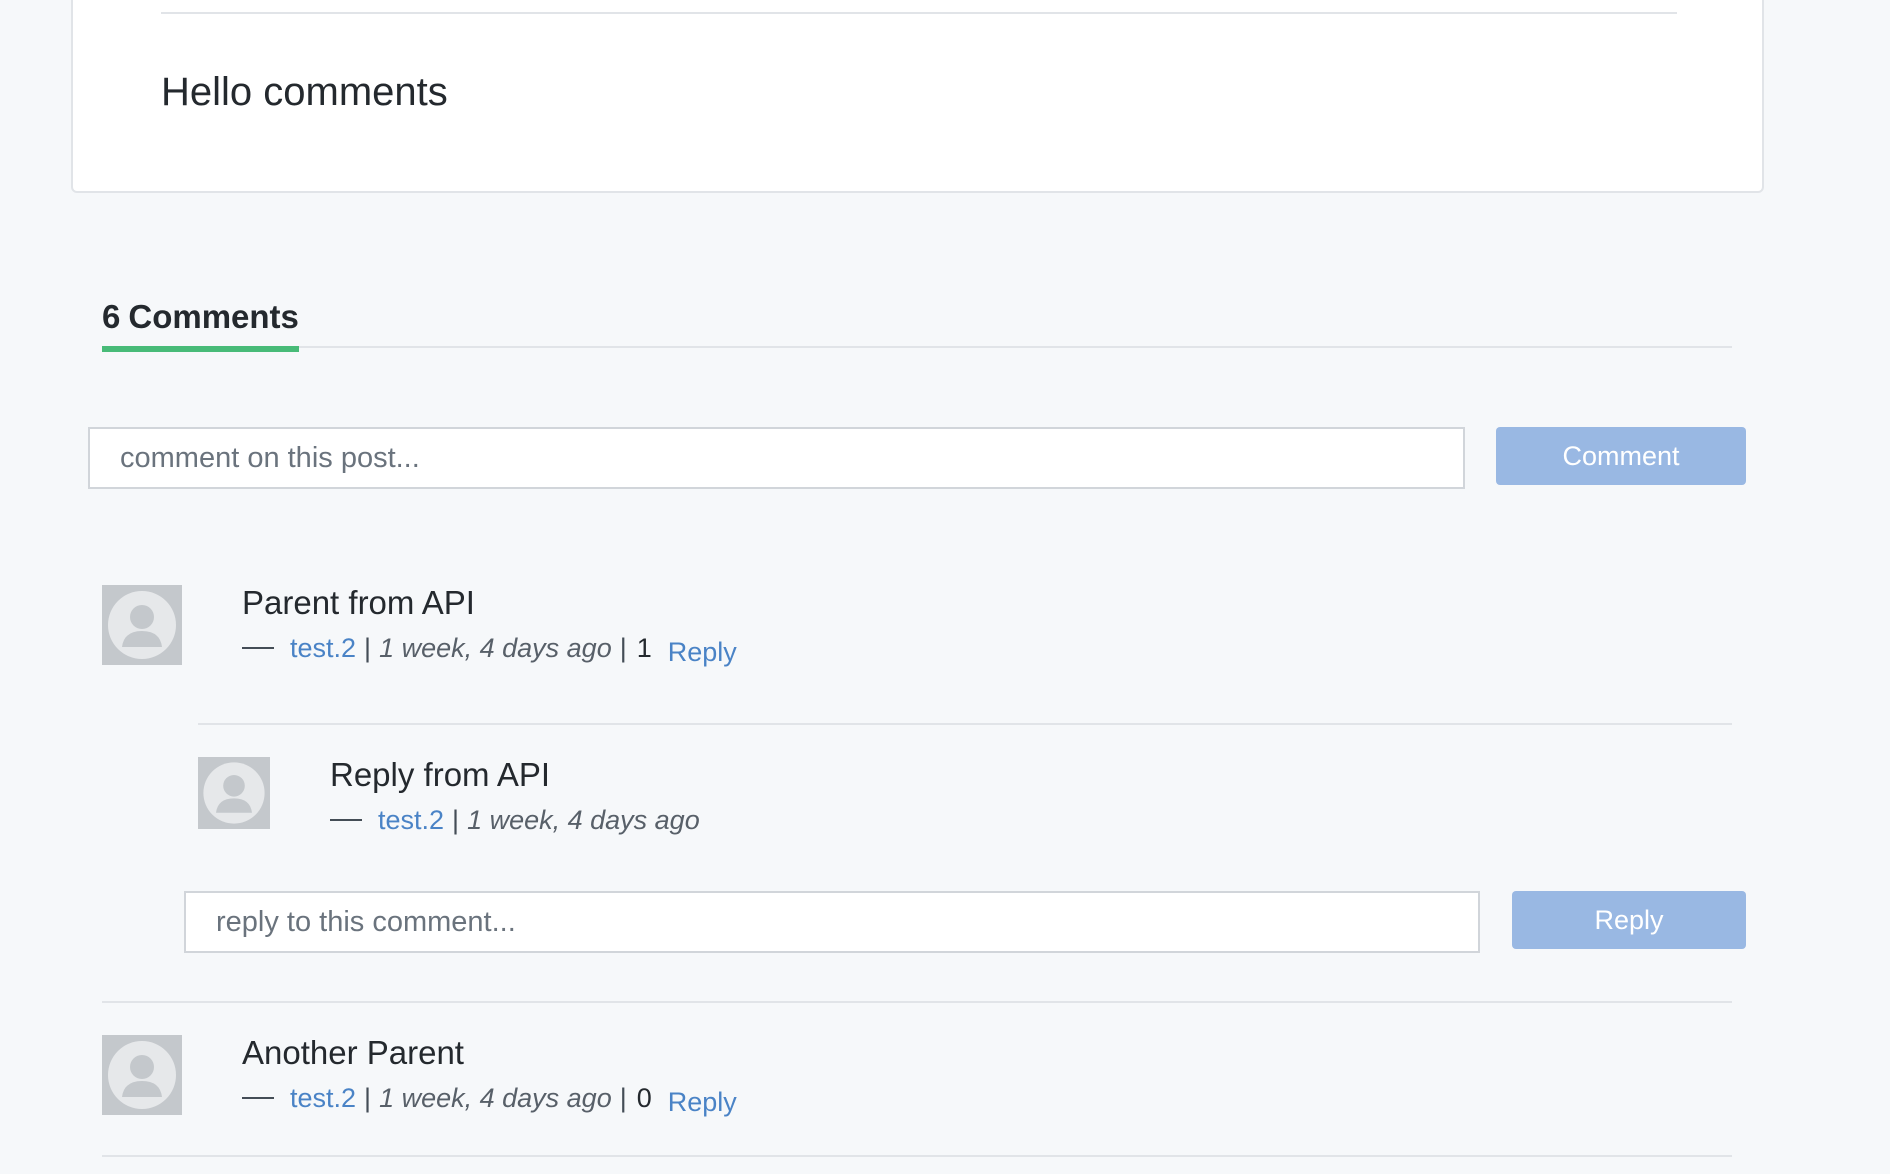 The width and height of the screenshot is (1890, 1174). What do you see at coordinates (353, 1052) in the screenshot?
I see `comment-title: Another Parent` at bounding box center [353, 1052].